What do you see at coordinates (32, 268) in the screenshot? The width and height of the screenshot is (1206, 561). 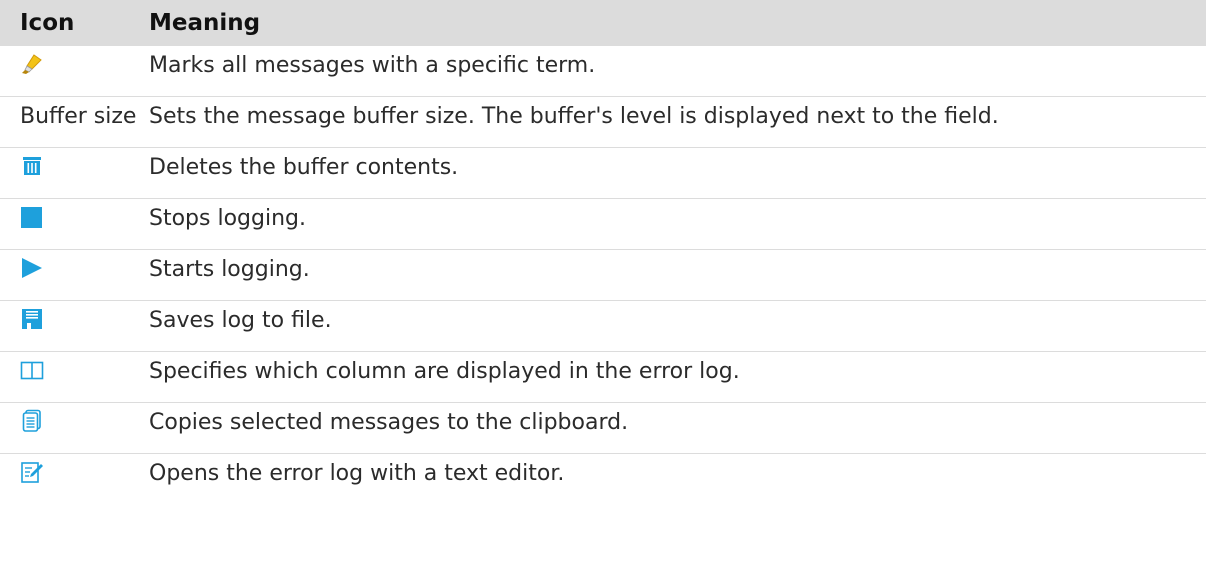 I see `play-icon` at bounding box center [32, 268].